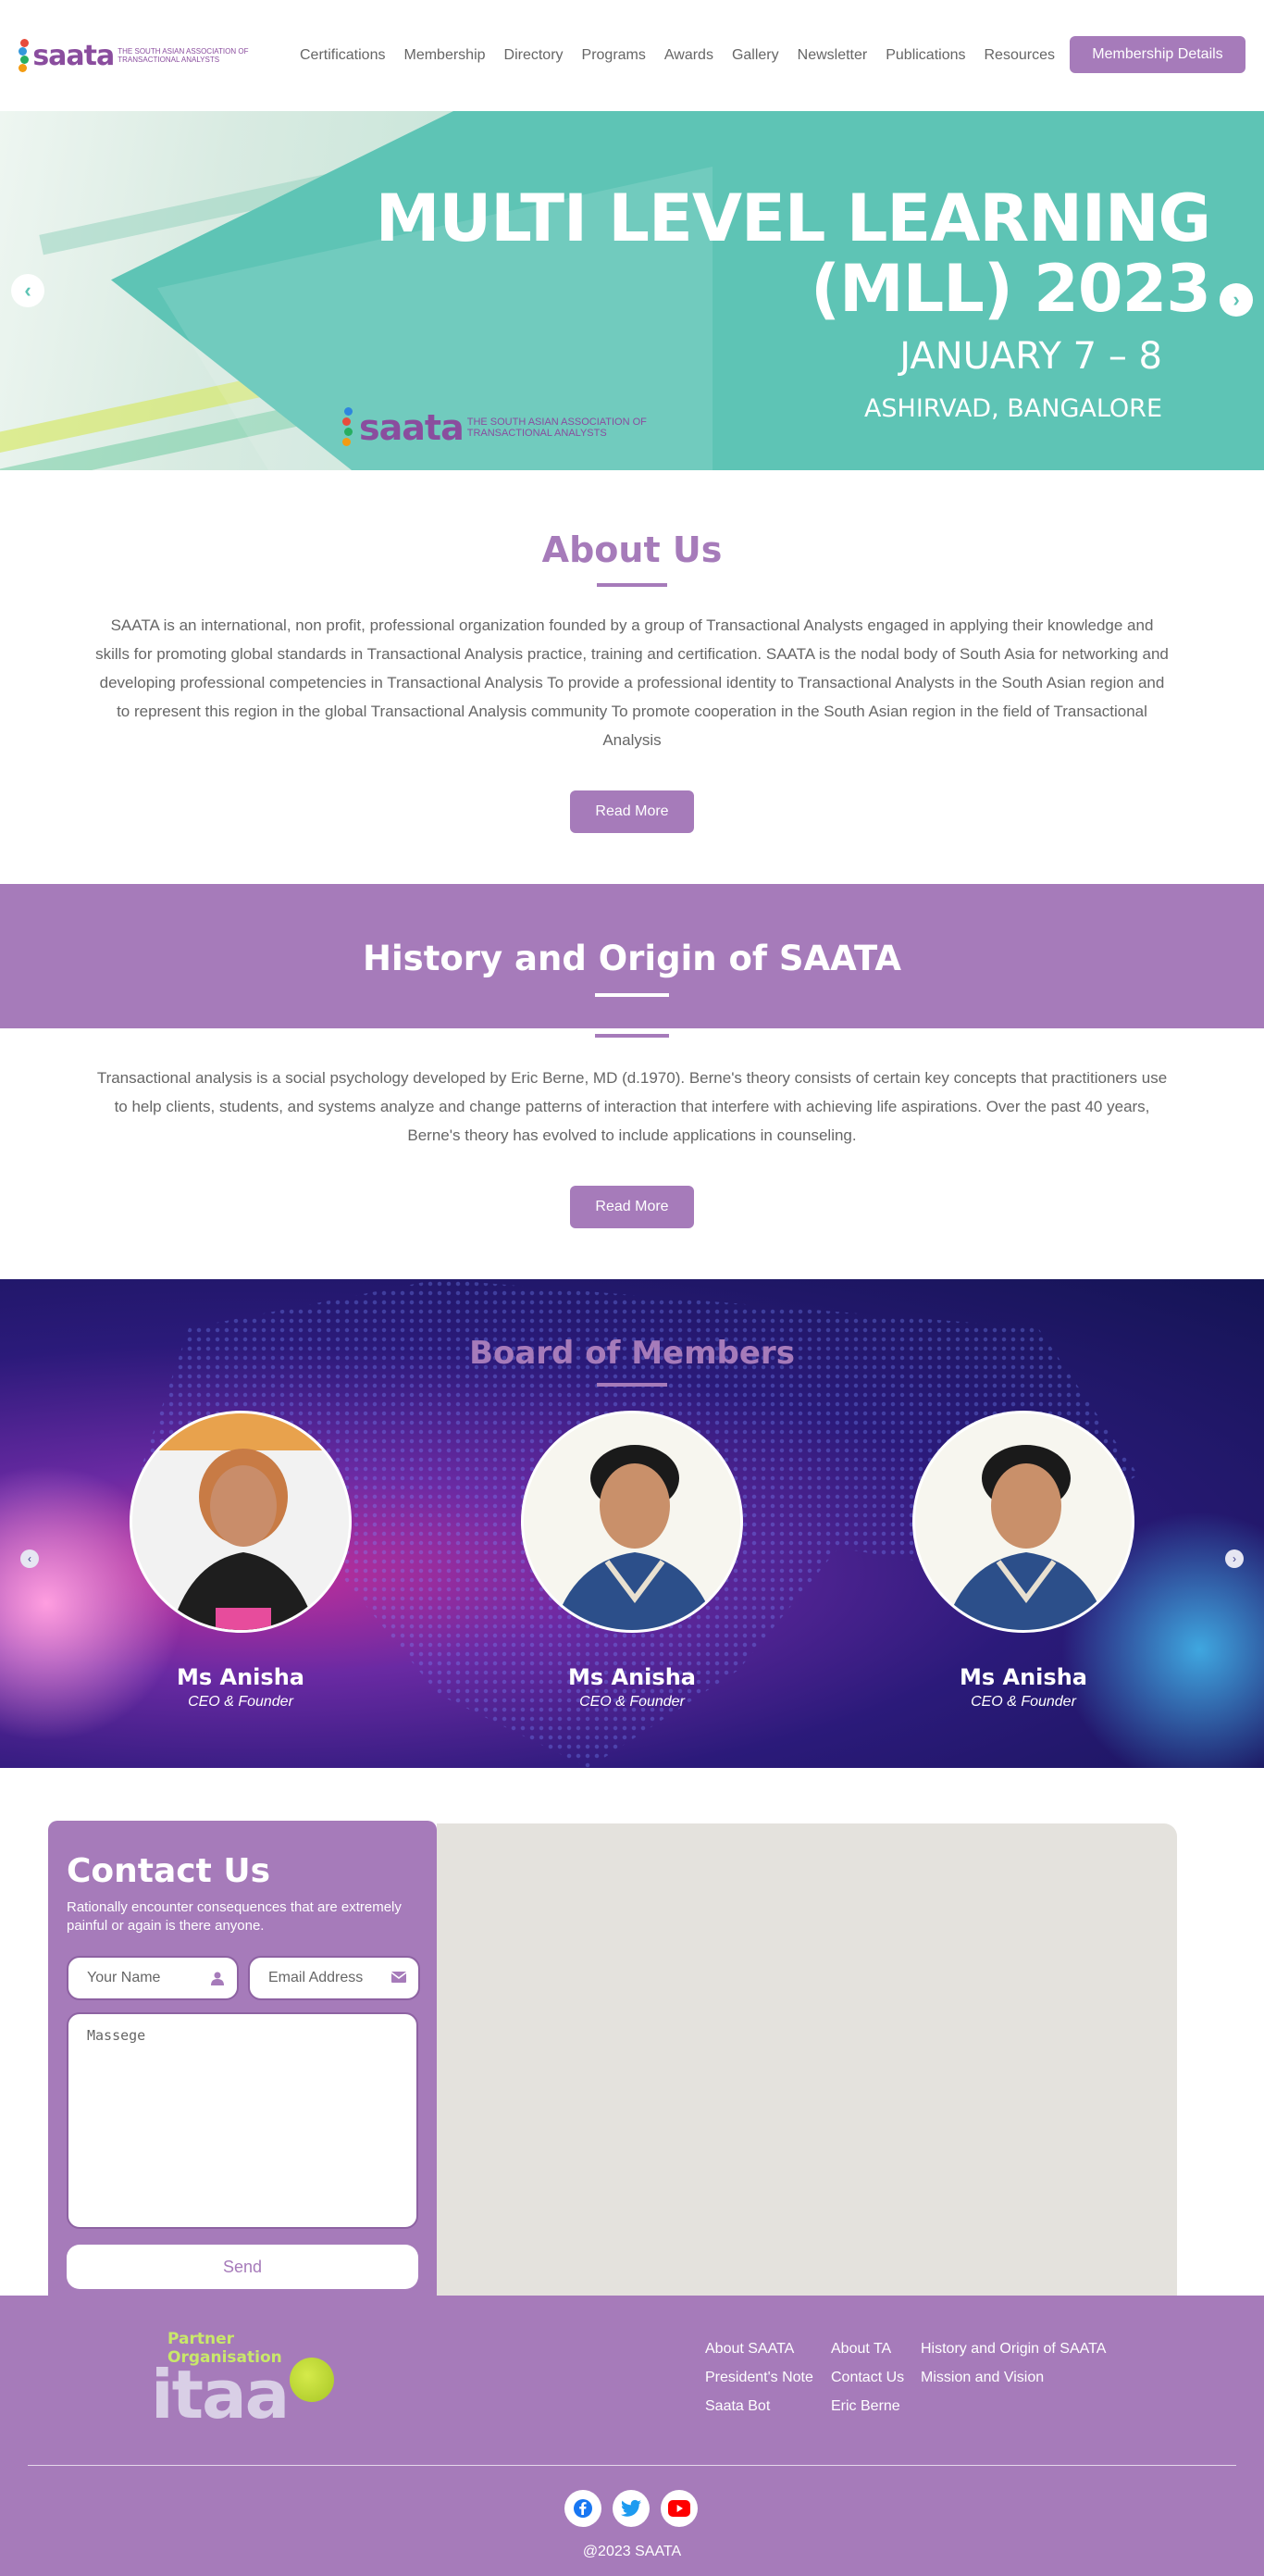  Describe the element at coordinates (1023, 2377) in the screenshot. I see `footer-link-mission: Mission and Vision` at that location.